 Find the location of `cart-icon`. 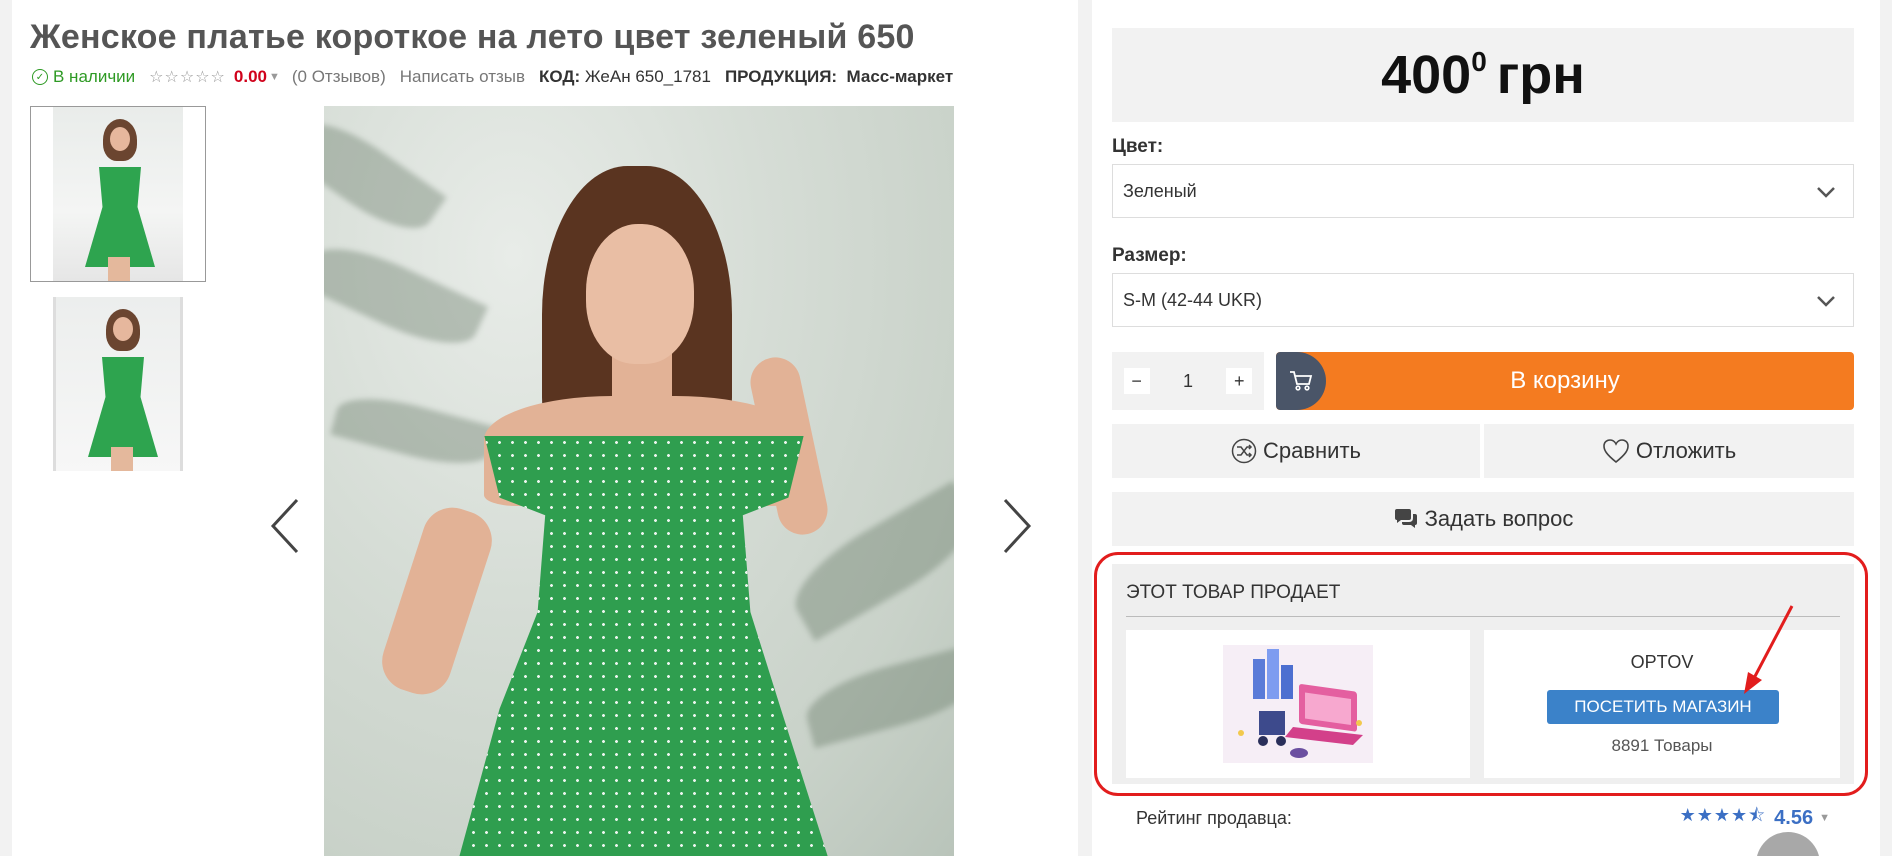

cart-icon is located at coordinates (1301, 381).